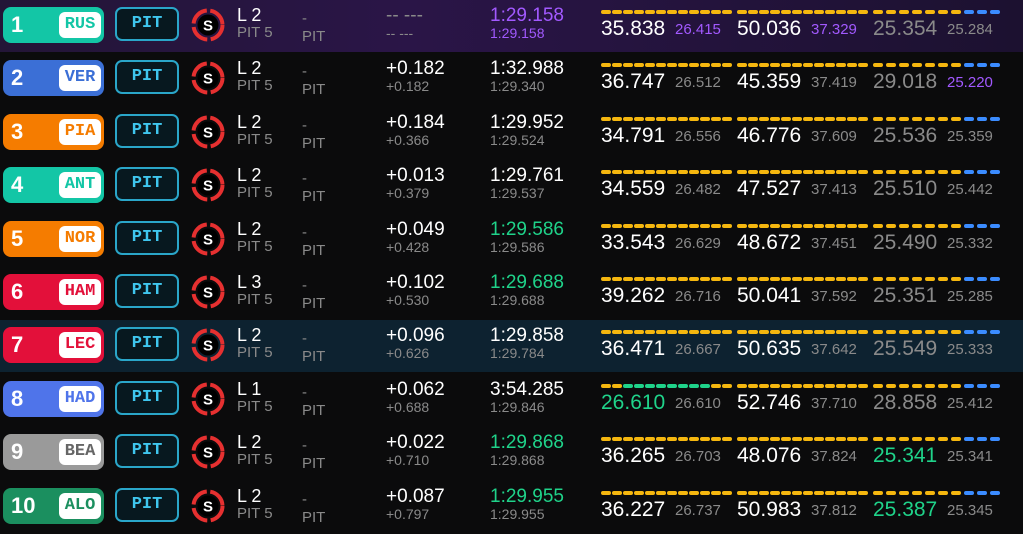  What do you see at coordinates (314, 517) in the screenshot?
I see `status-pit: PIT` at bounding box center [314, 517].